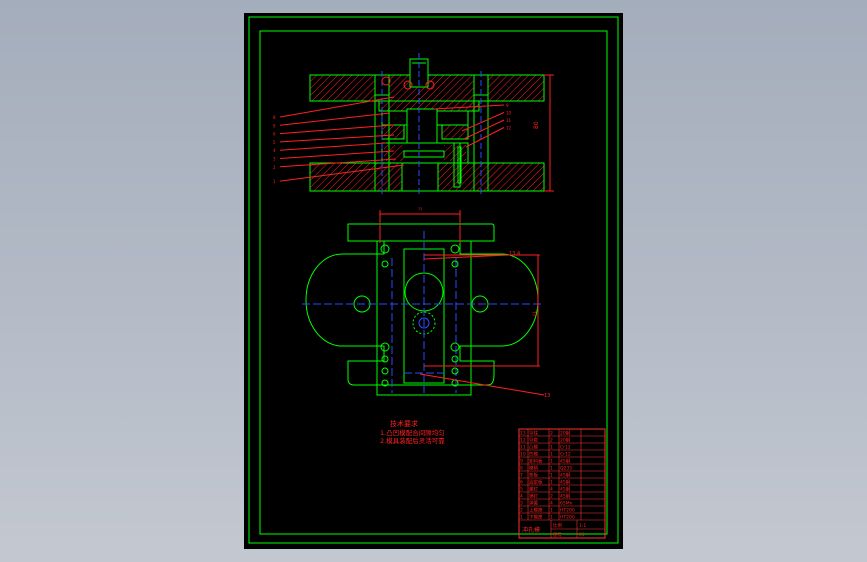 This screenshot has height=562, width=867. What do you see at coordinates (557, 535) in the screenshot?
I see `title-block-cell: 图号` at bounding box center [557, 535].